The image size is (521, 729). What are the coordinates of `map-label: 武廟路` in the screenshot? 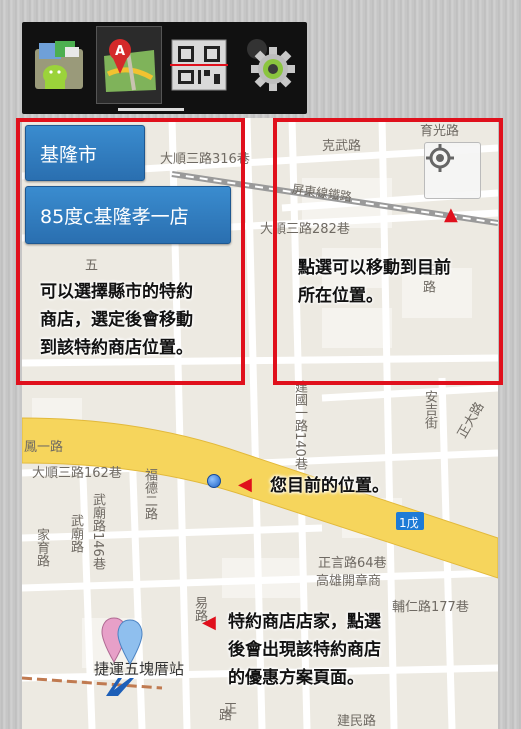 It's located at (75, 533).